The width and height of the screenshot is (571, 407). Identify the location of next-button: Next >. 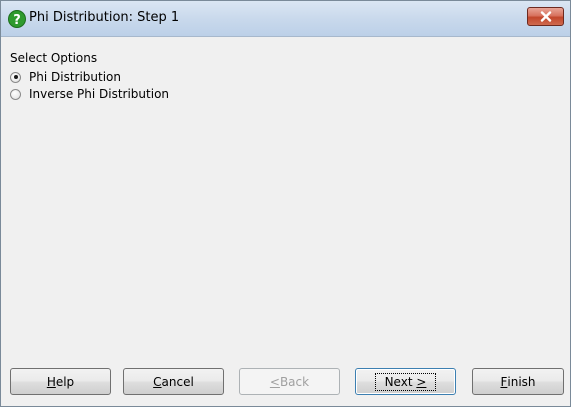
(405, 381).